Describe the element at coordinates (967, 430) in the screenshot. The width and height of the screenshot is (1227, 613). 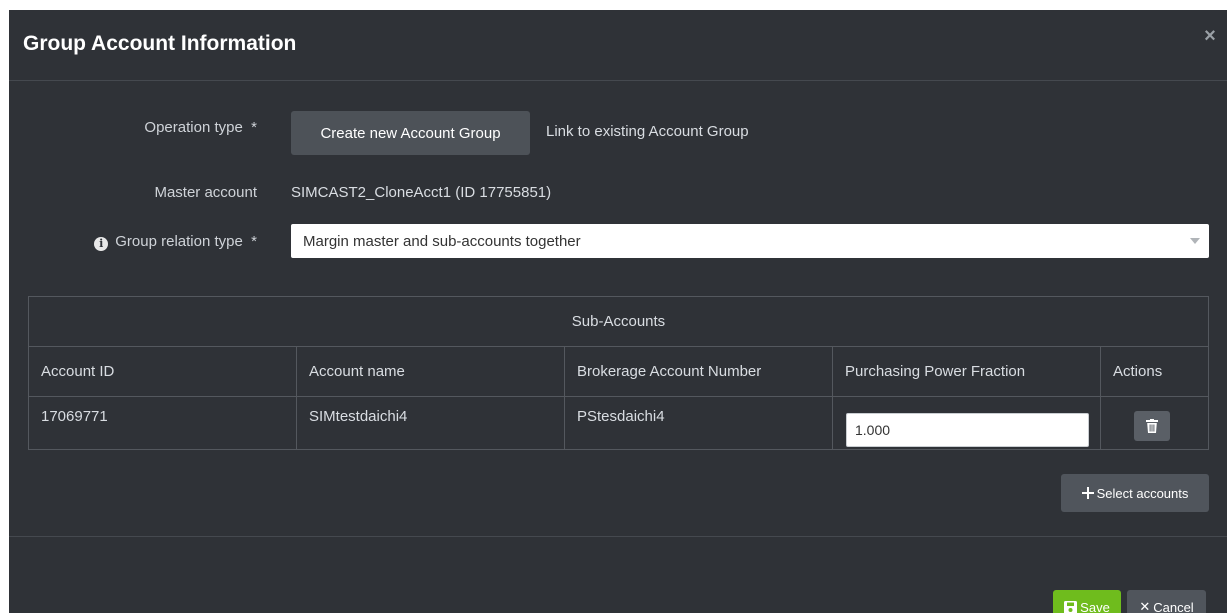
I see `pp-fraction-input: 1.000` at that location.